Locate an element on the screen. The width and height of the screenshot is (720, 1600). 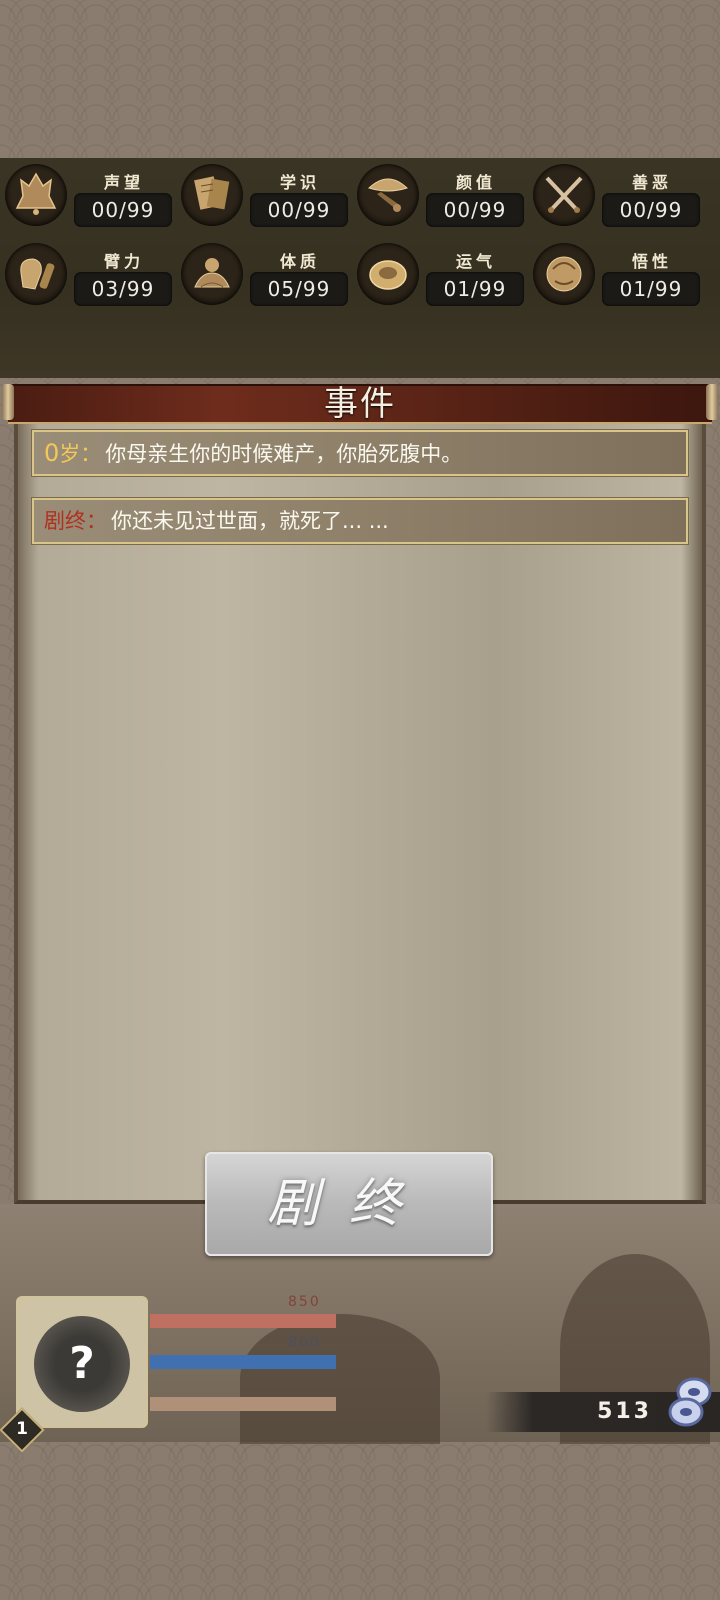
mana-bar is located at coordinates (243, 1362).